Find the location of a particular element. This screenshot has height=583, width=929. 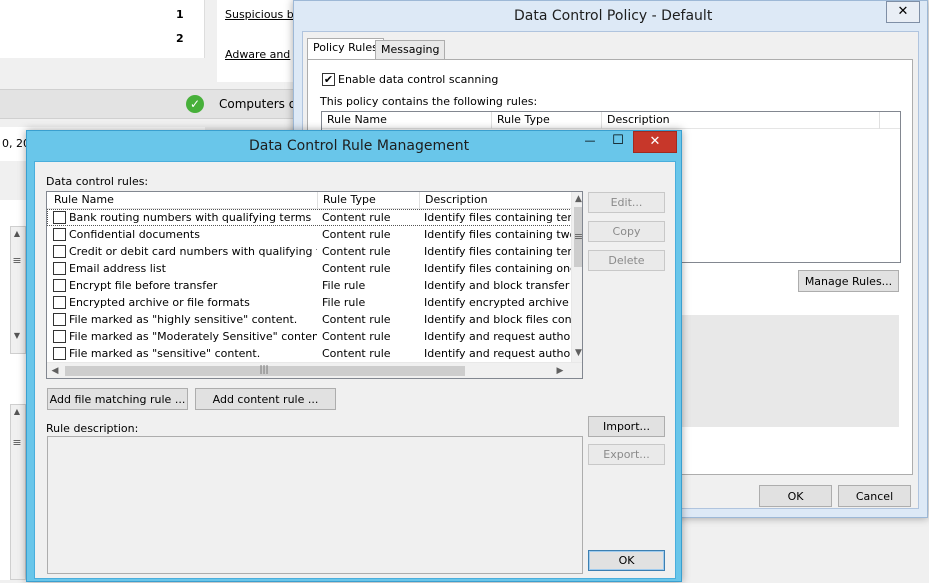

rules-horizontal-scrollbar: ◀ ||| ▶ is located at coordinates (314, 370).